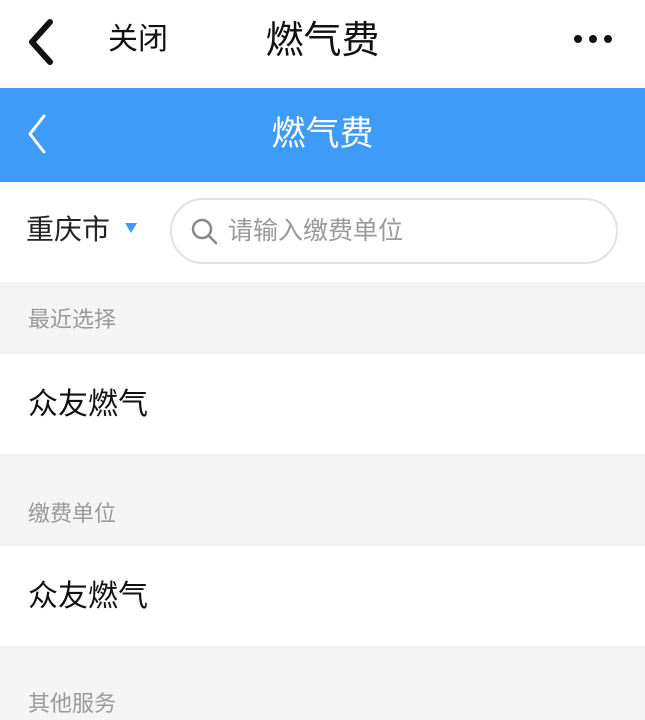  I want to click on page-header: 燃气费, so click(322, 135).